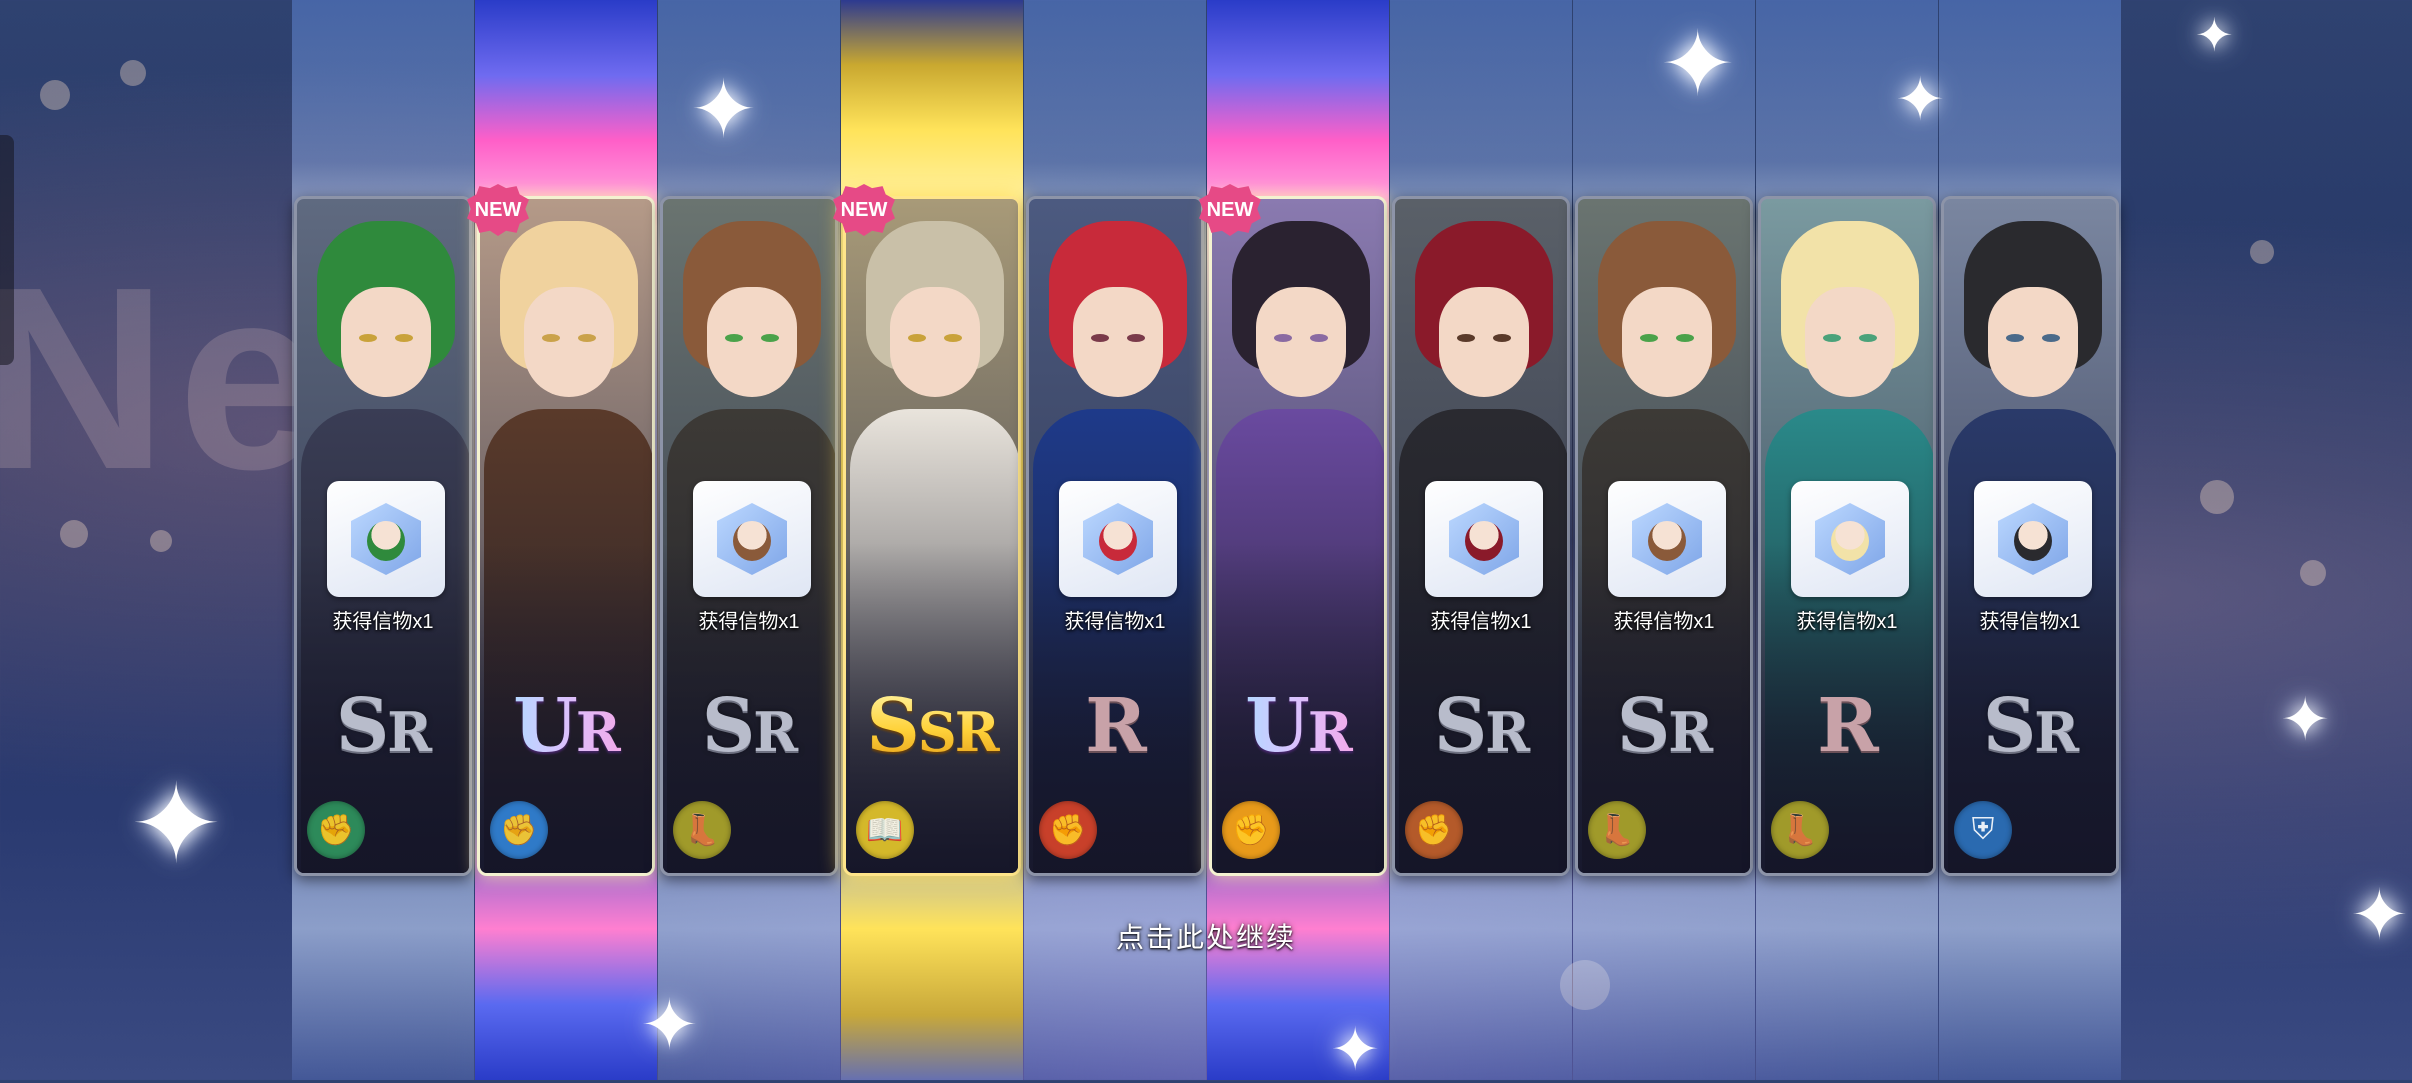 The image size is (2412, 1083). I want to click on character-card: 获得信物x1 R 👢, so click(1847, 536).